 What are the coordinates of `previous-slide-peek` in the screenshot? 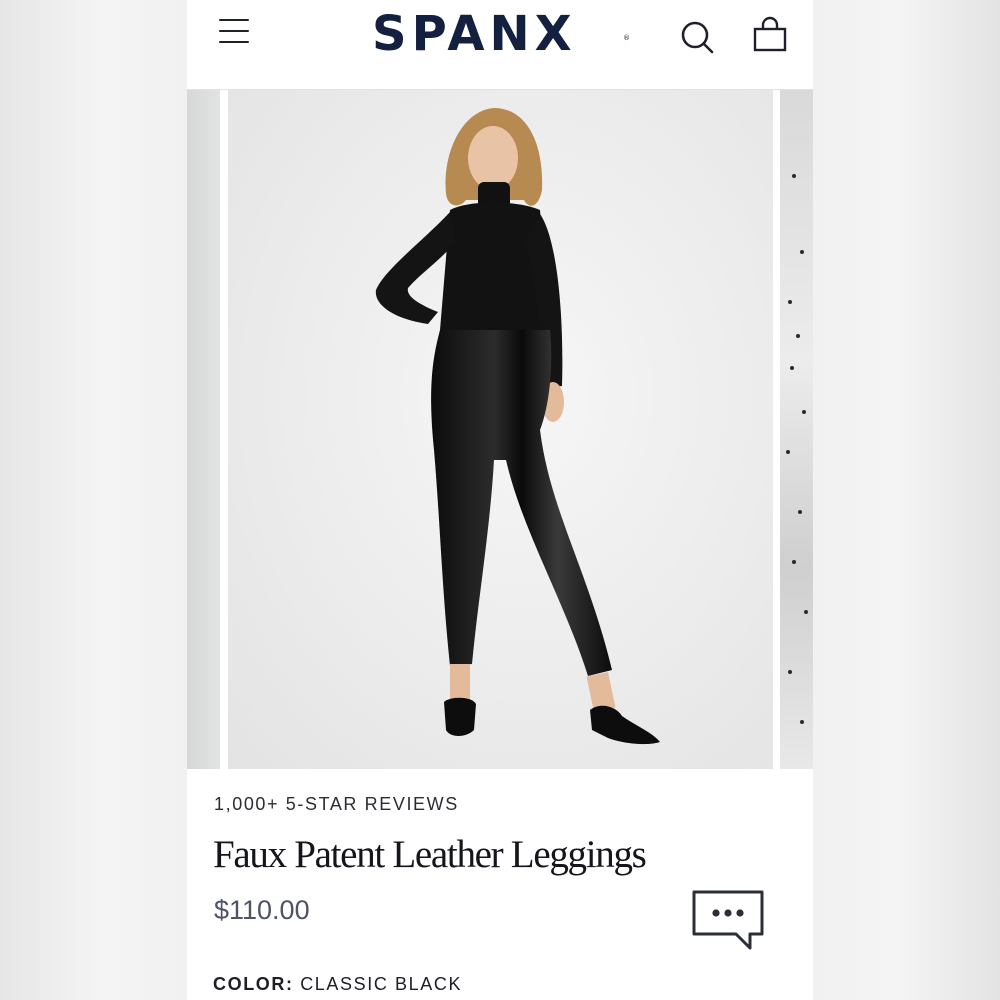 It's located at (203, 429).